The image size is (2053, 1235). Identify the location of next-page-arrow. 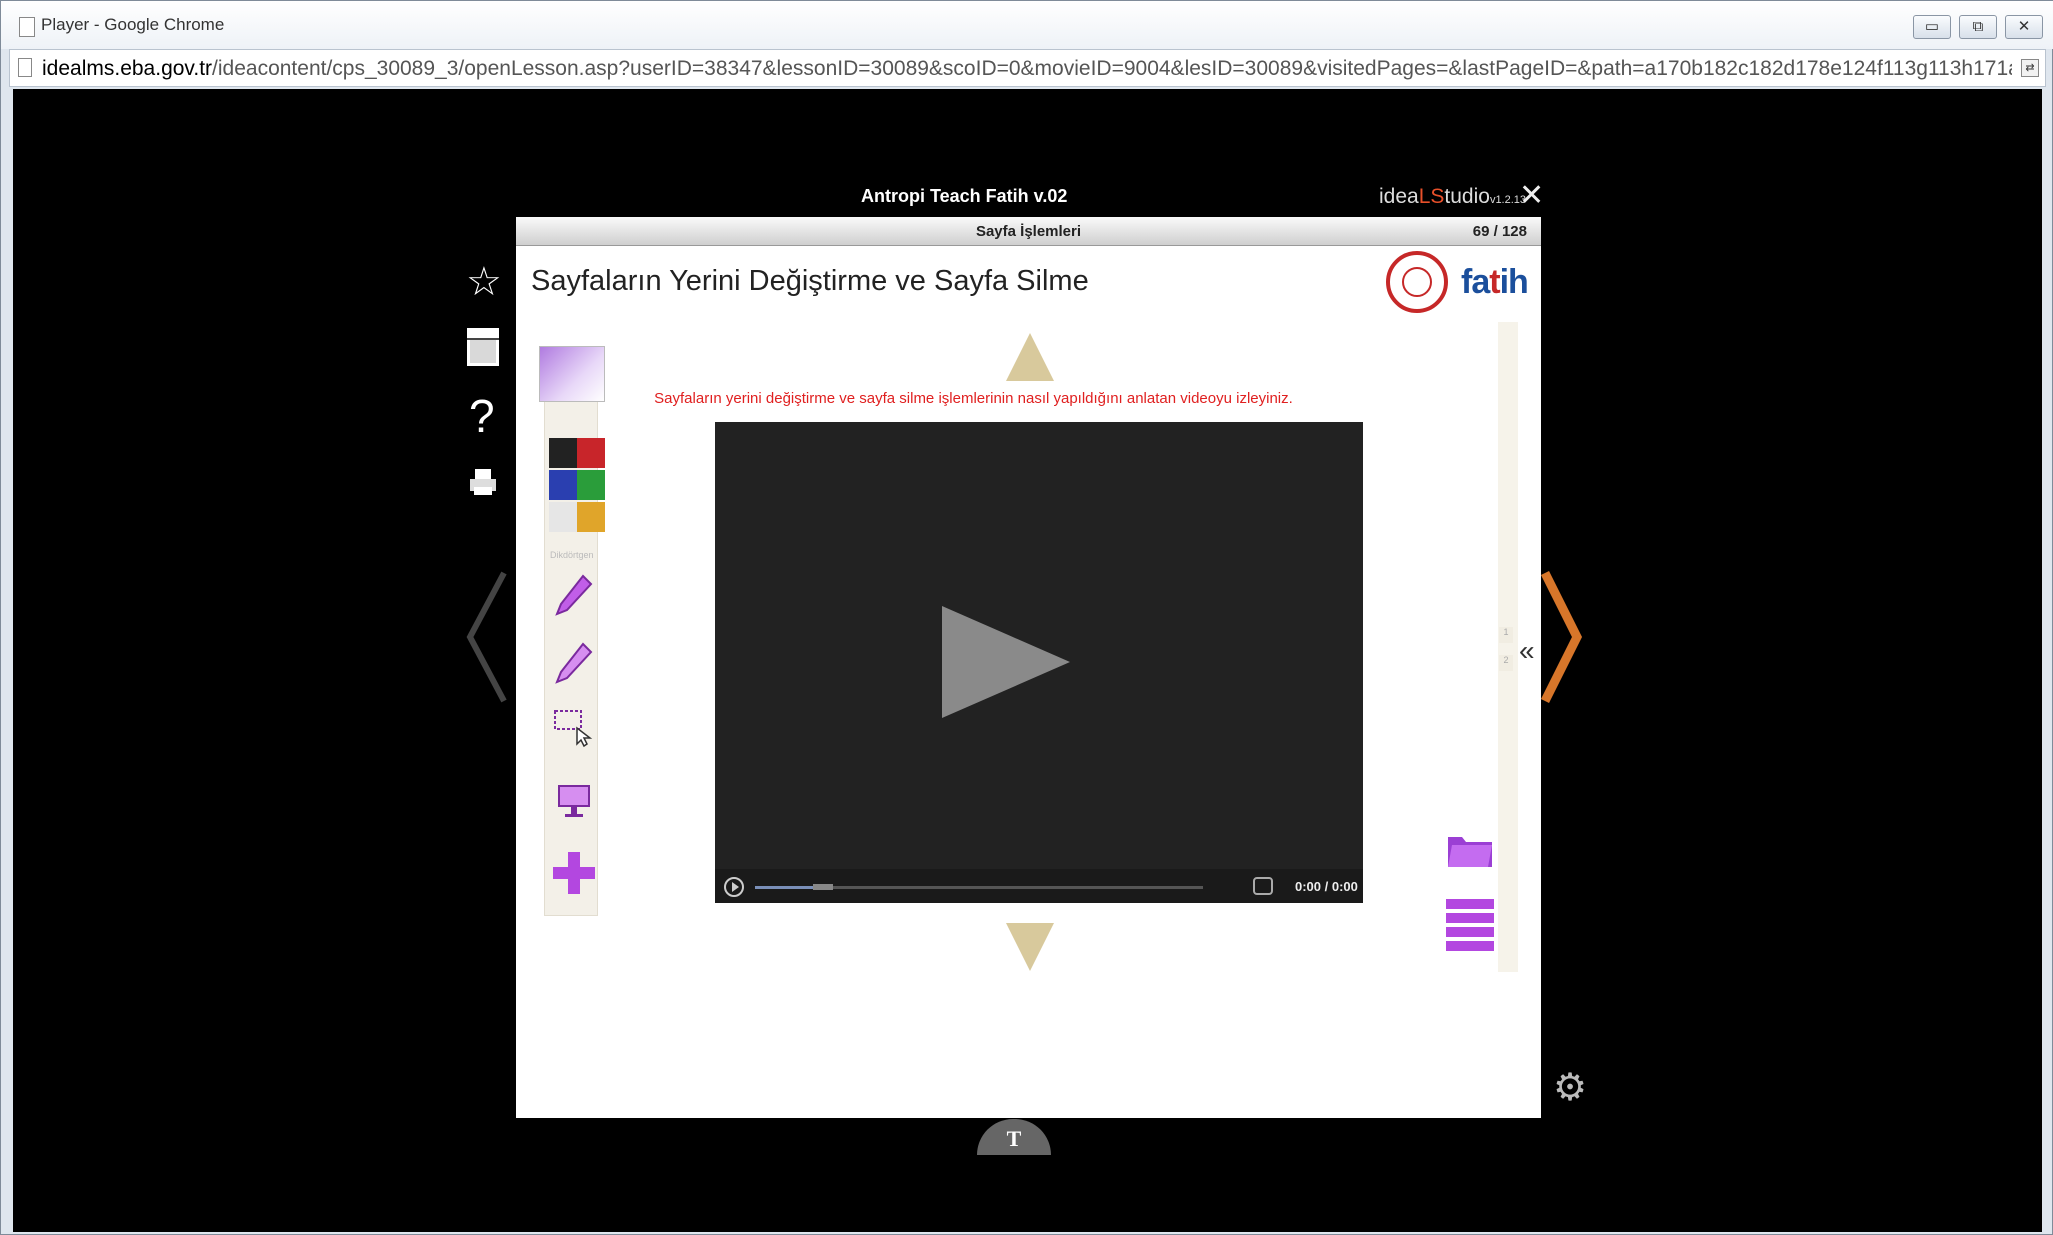
(1561, 639).